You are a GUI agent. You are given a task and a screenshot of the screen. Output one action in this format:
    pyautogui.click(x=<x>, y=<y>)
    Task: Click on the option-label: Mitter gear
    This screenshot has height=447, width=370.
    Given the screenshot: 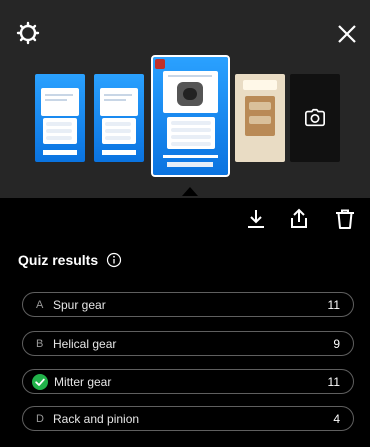 What is the action you would take?
    pyautogui.click(x=83, y=381)
    